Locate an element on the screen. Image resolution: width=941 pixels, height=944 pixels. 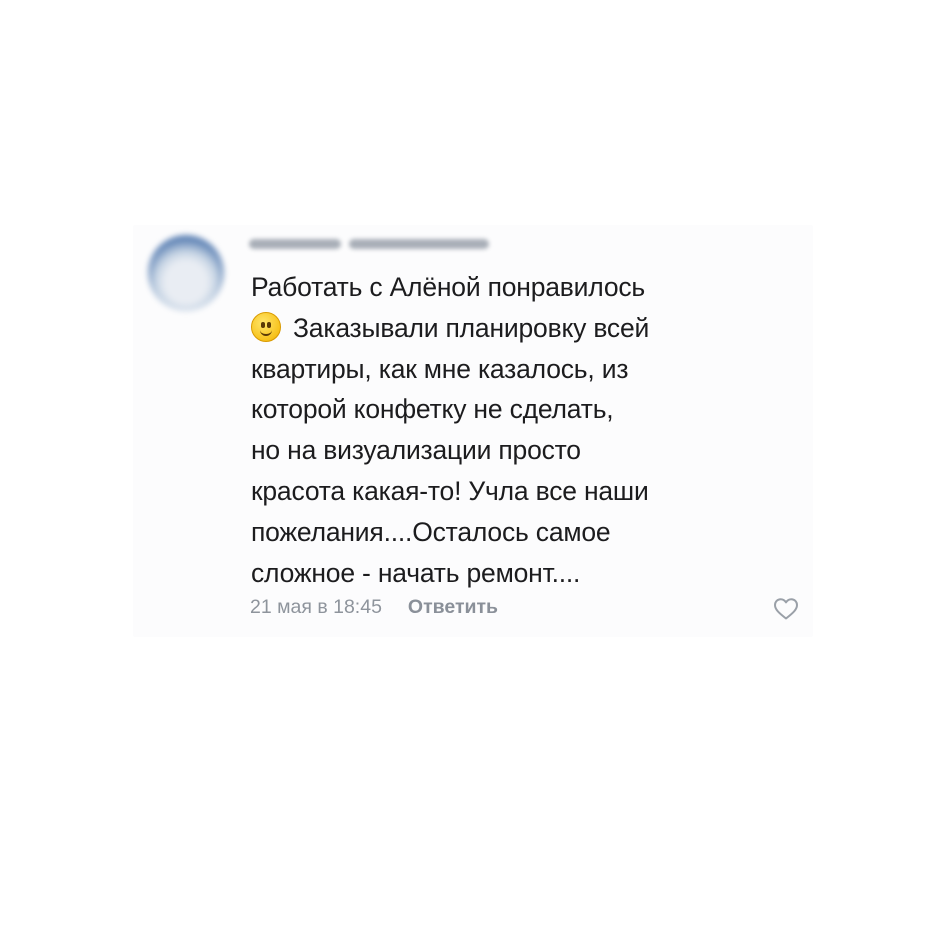
heart-icon is located at coordinates (786, 609).